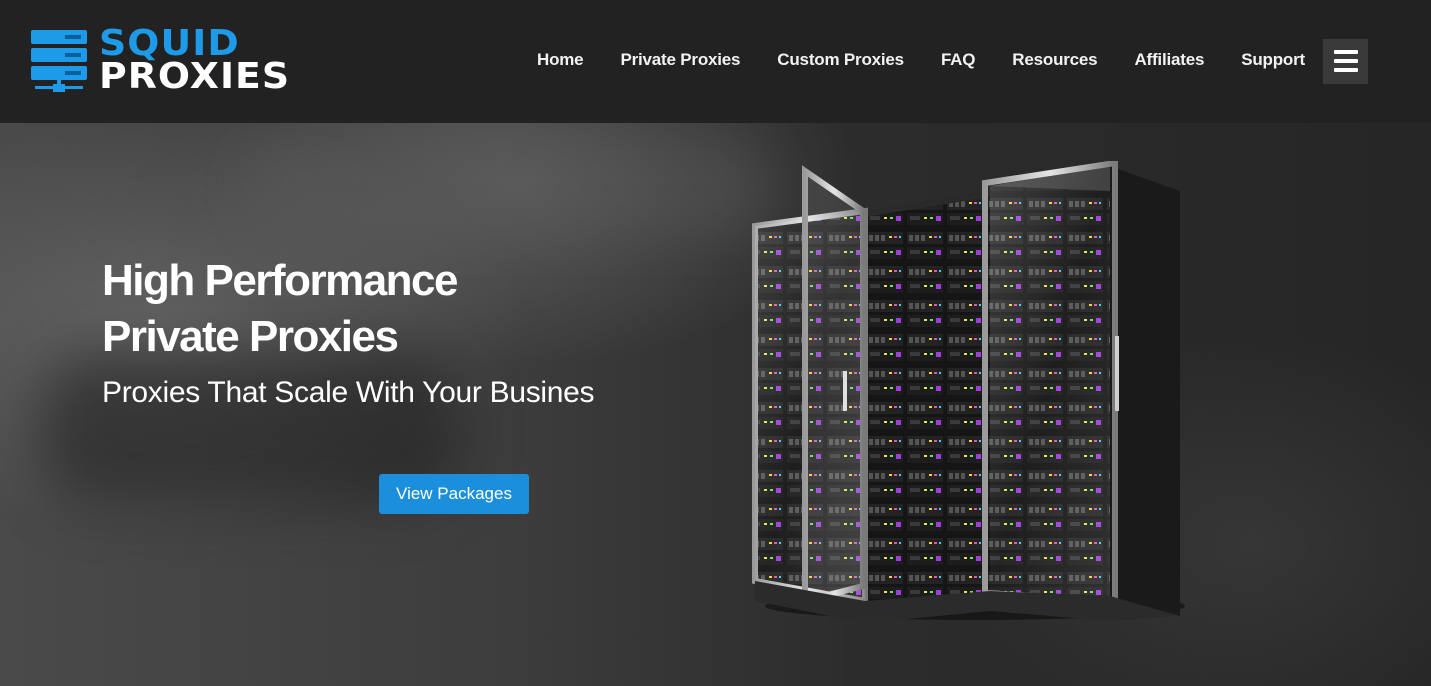 The height and width of the screenshot is (686, 1431). Describe the element at coordinates (59, 61) in the screenshot. I see `server-stack-icon` at that location.